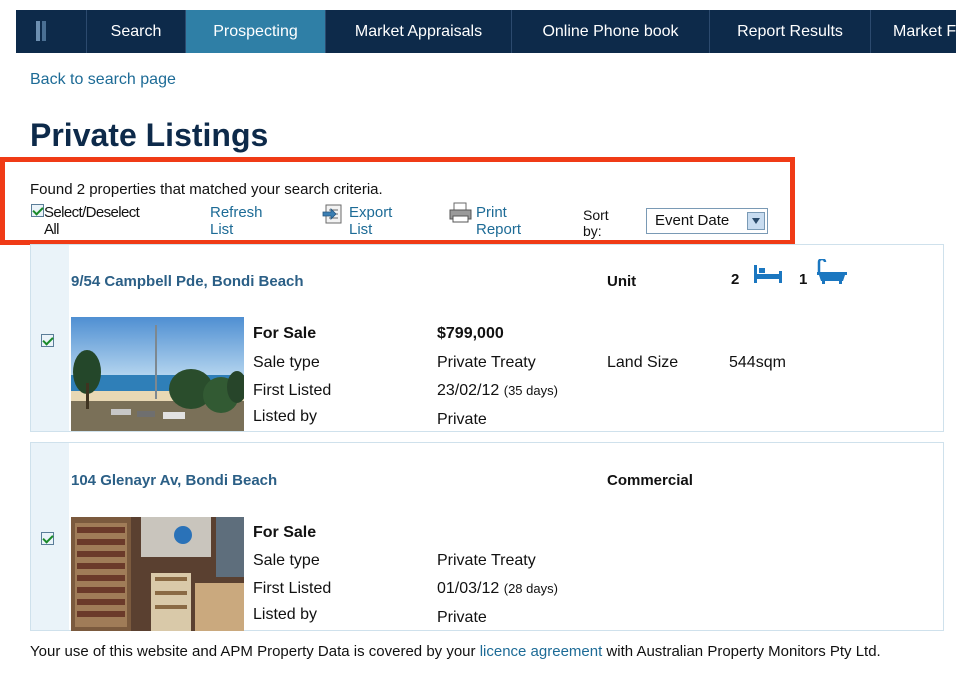  What do you see at coordinates (255, 31) in the screenshot?
I see `tab-prospecting: Prospecting` at bounding box center [255, 31].